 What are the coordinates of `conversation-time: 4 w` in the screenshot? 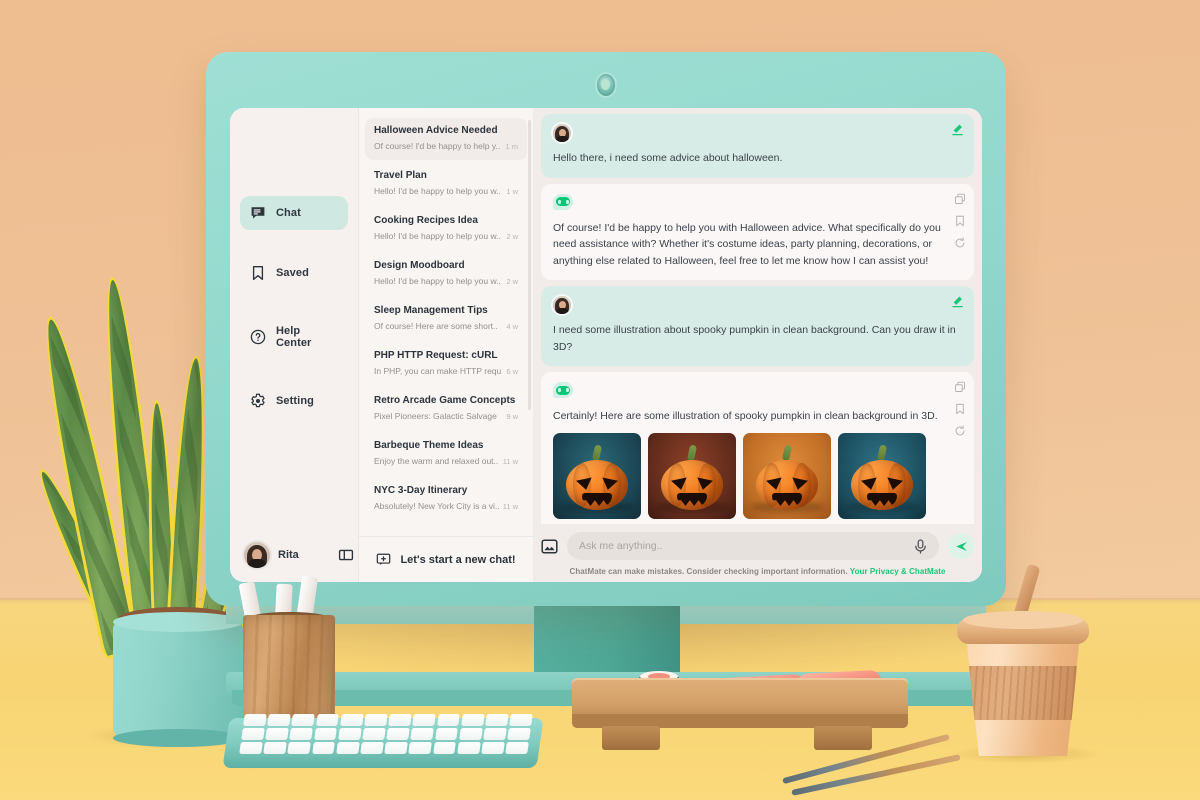 It's located at (512, 326).